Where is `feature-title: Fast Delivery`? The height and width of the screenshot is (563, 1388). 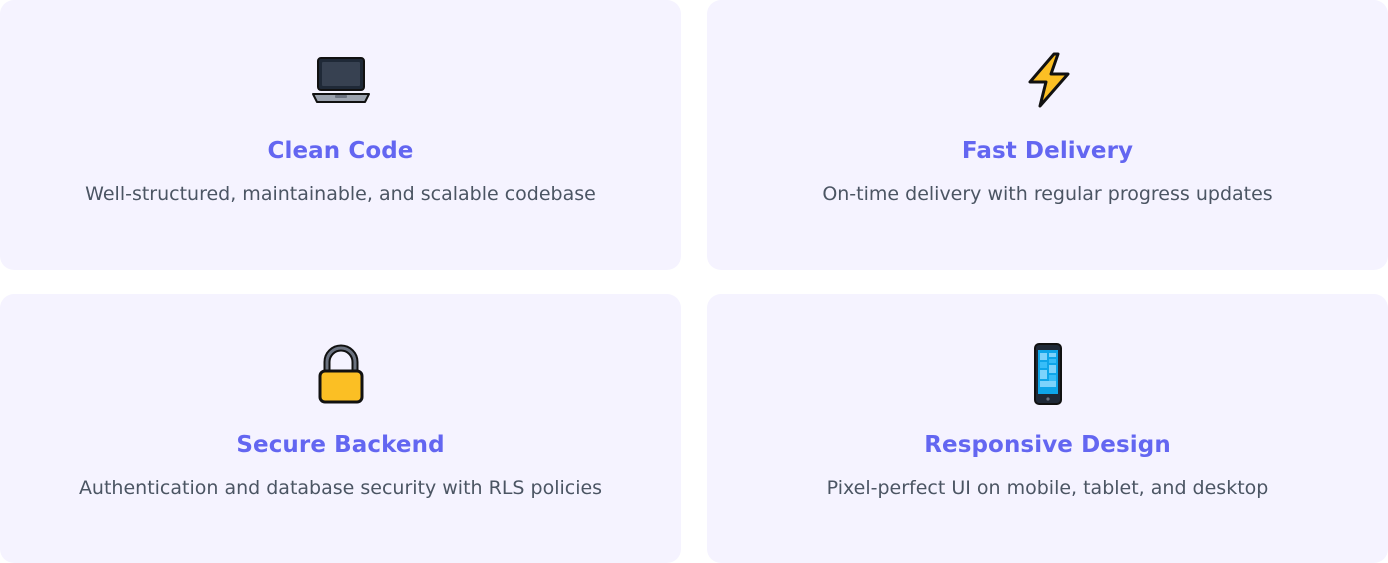 feature-title: Fast Delivery is located at coordinates (1047, 151).